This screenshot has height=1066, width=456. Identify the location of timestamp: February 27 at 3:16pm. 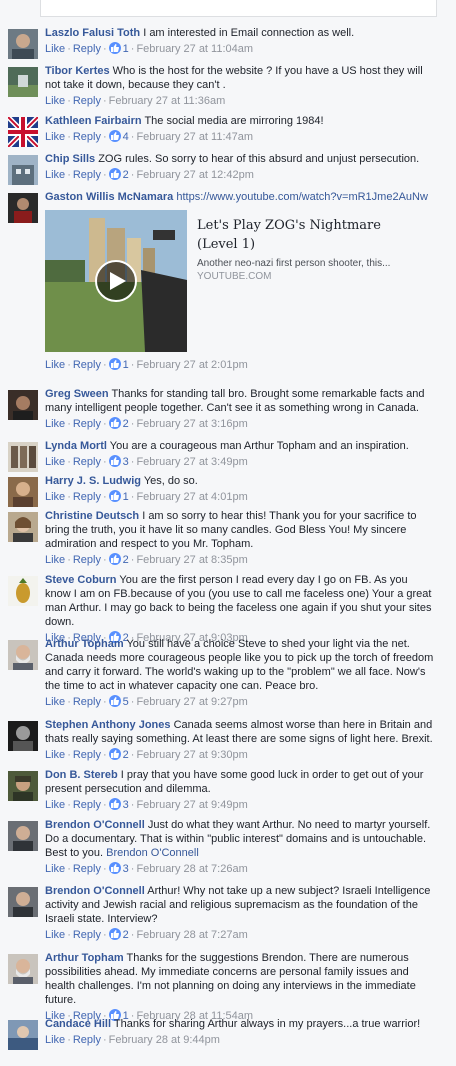
(191, 424).